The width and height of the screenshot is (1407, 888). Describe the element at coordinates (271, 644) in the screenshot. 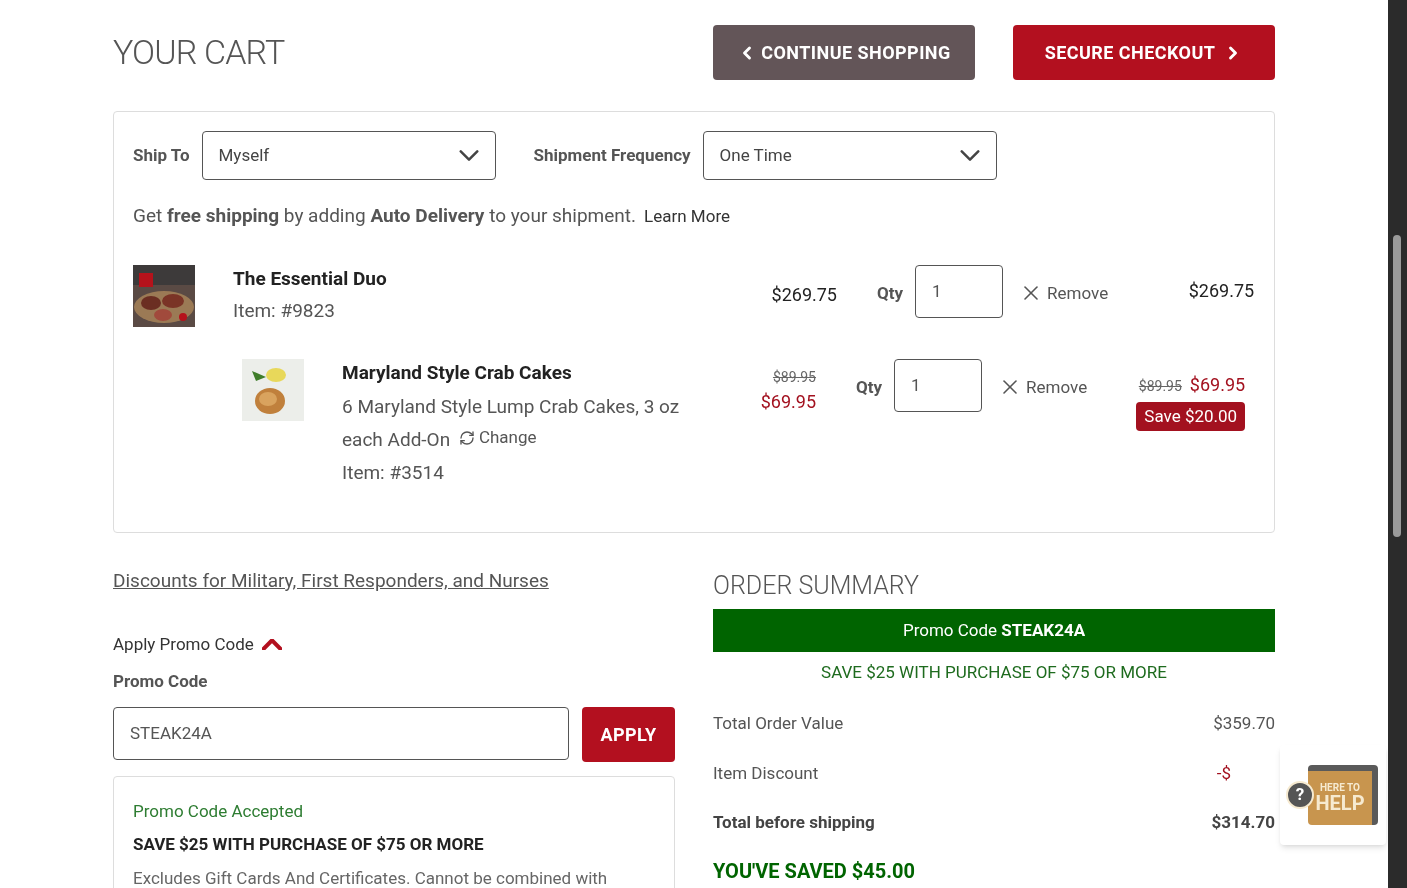

I see `chevron-up-icon` at that location.